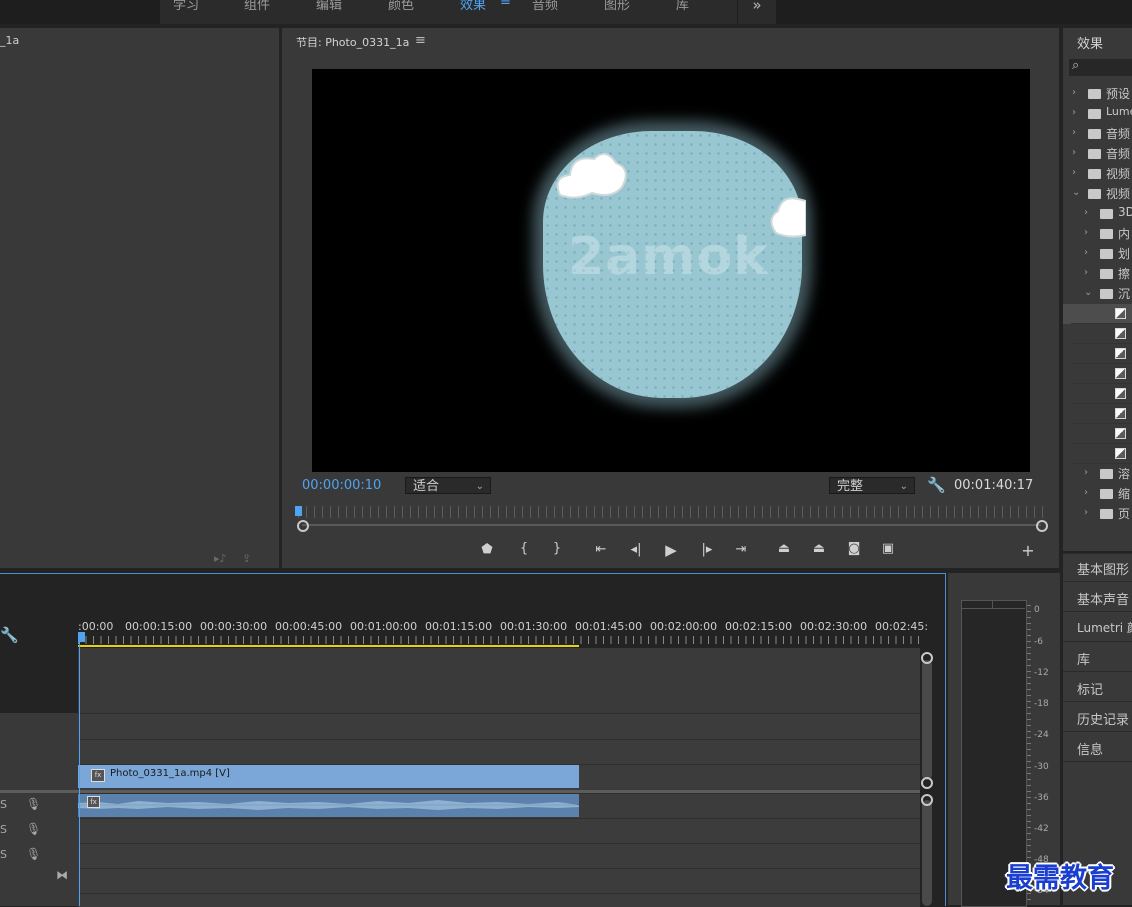  Describe the element at coordinates (3, 854) in the screenshot. I see `solo-label-a3: S` at that location.